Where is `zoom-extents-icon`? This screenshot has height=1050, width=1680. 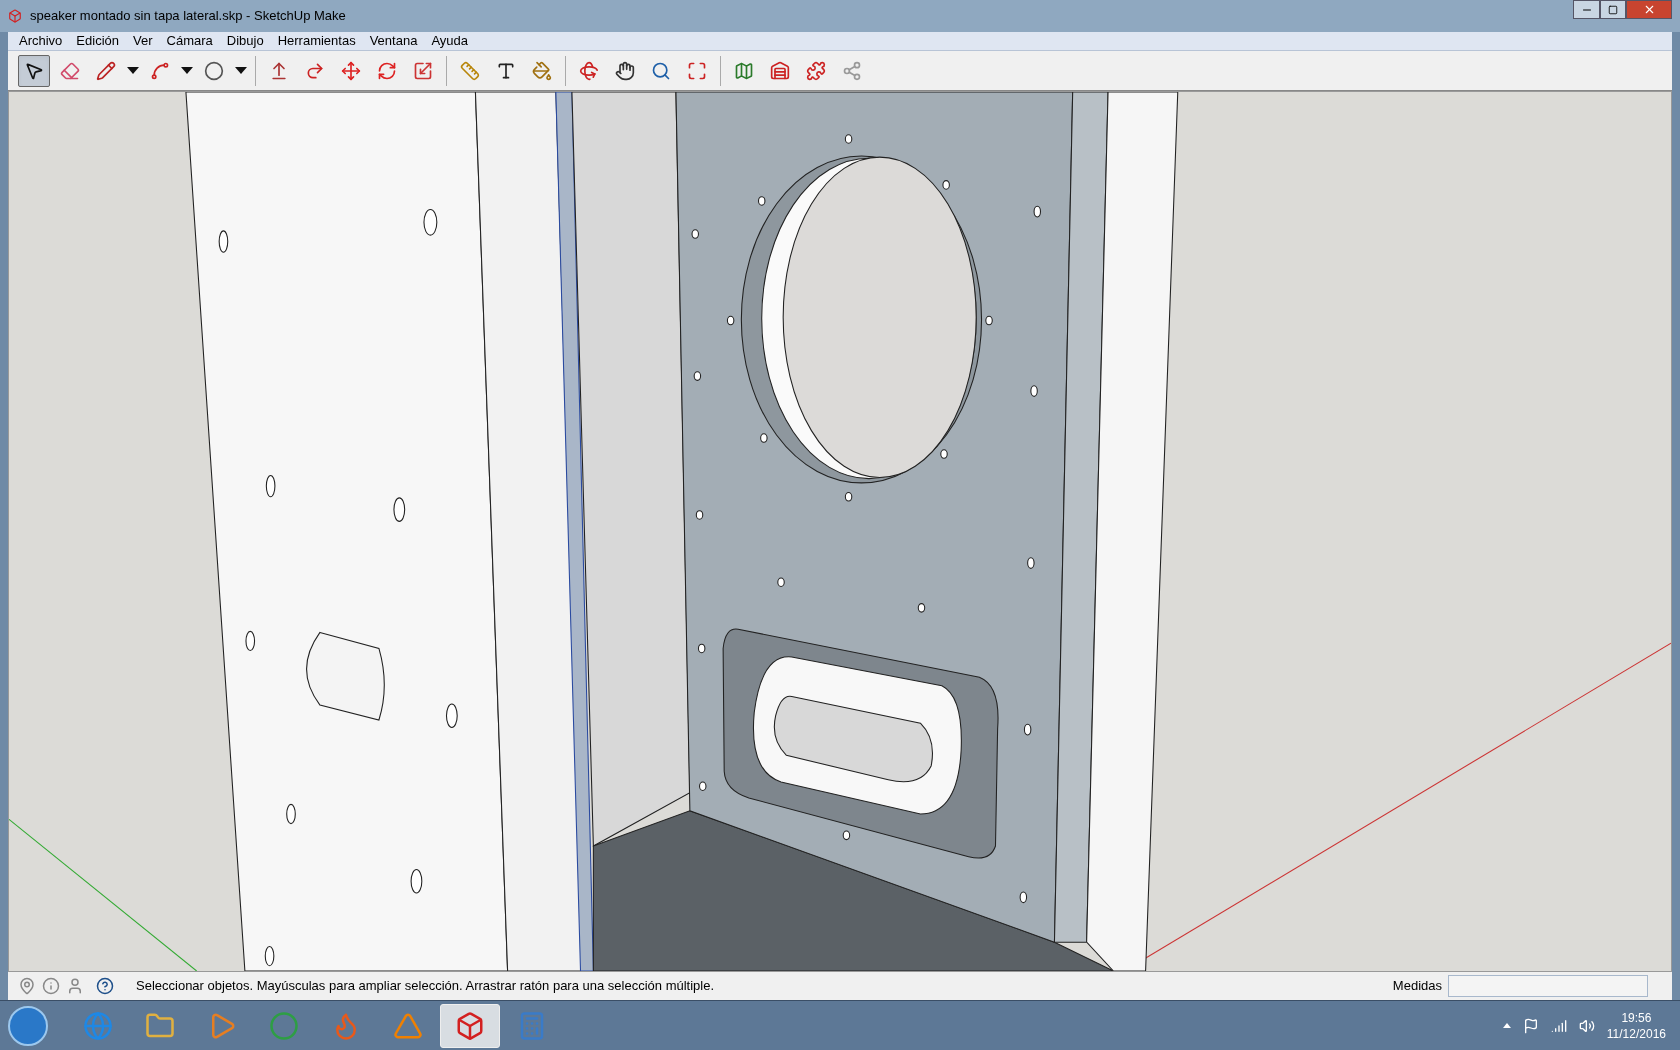
zoom-extents-icon is located at coordinates (697, 70).